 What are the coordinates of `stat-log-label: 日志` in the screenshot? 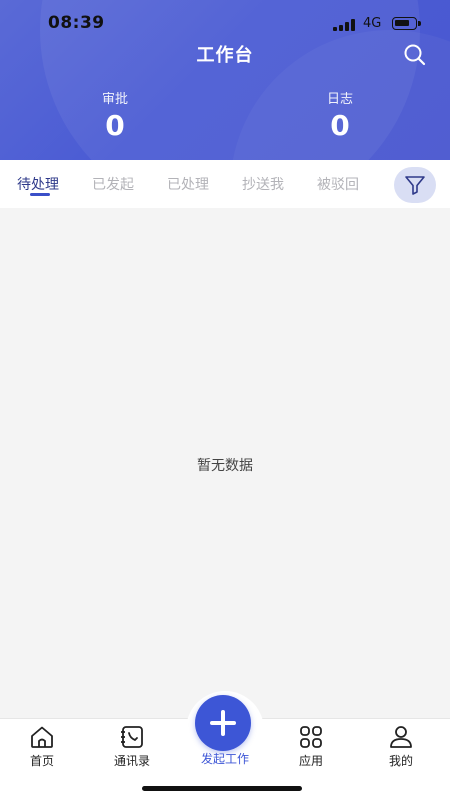 It's located at (339, 99).